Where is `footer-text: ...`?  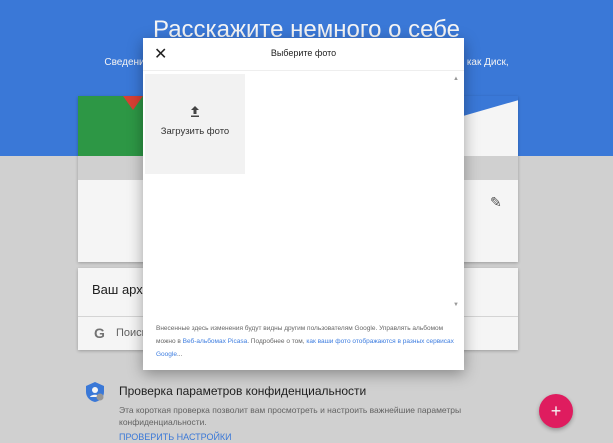
footer-text: ... is located at coordinates (179, 354).